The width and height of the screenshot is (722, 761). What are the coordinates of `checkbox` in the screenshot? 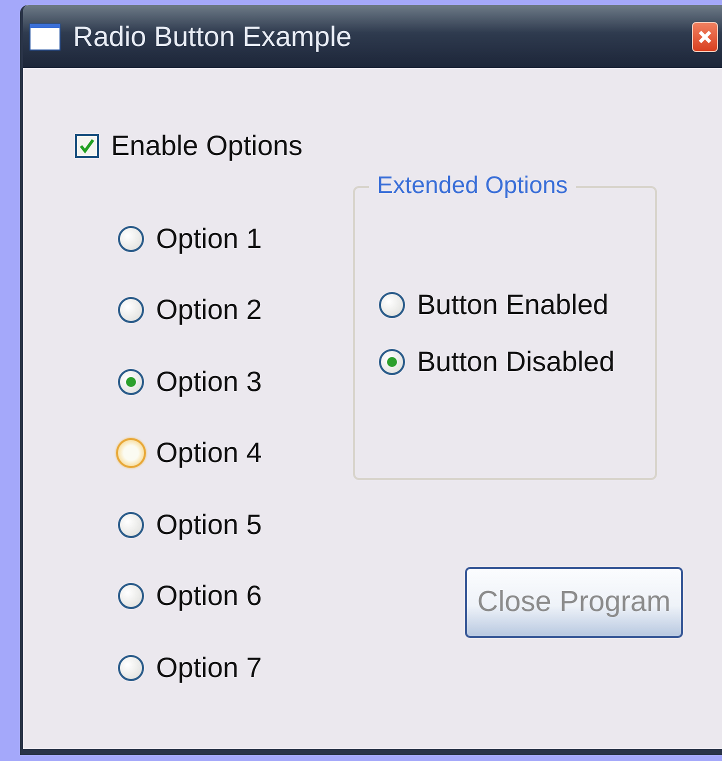 It's located at (87, 146).